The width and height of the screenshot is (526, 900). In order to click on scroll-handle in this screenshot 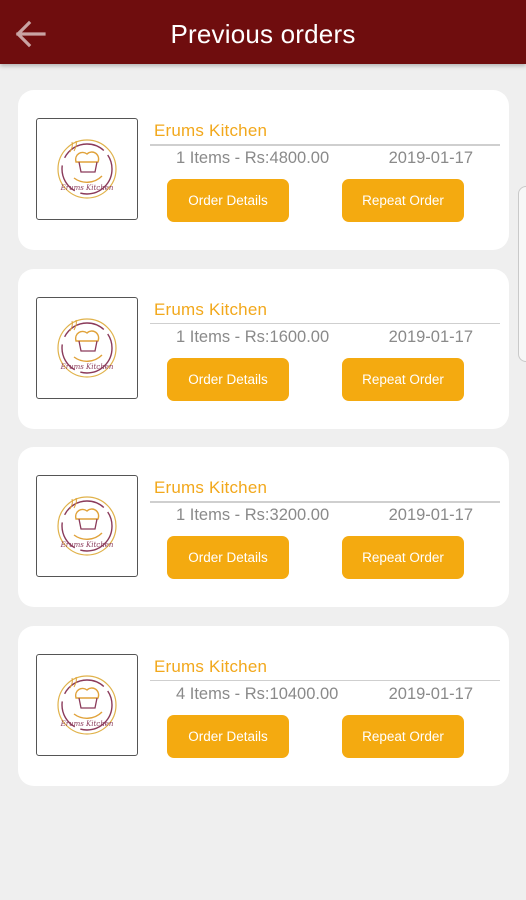, I will do `click(522, 274)`.